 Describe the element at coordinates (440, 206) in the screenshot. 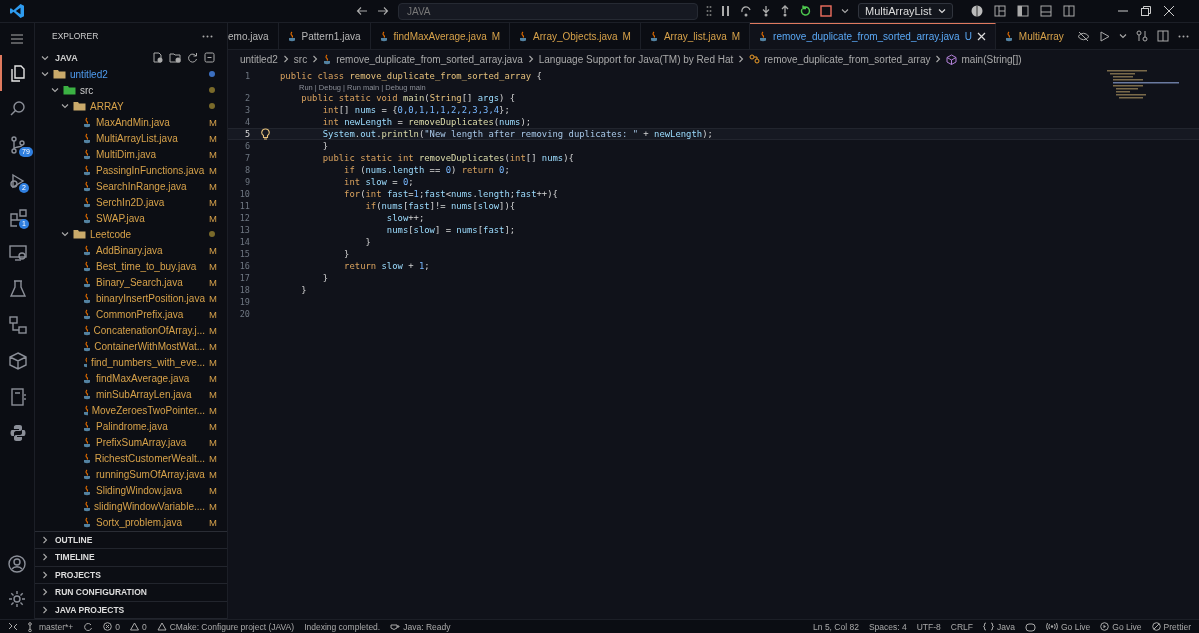

I see `code-line: if(nums[fast]!= nums[slow]){` at that location.